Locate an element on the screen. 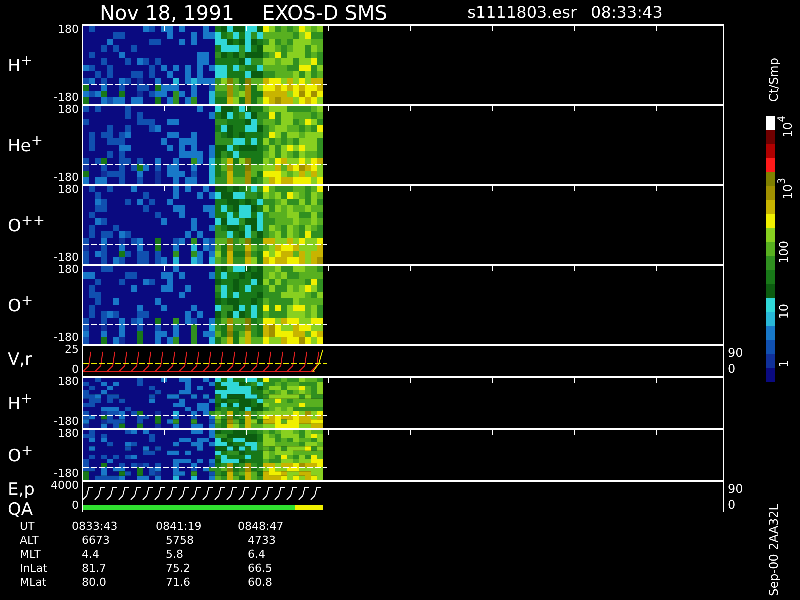 The width and height of the screenshot is (800, 600). orbit-value: 4733 is located at coordinates (262, 541).